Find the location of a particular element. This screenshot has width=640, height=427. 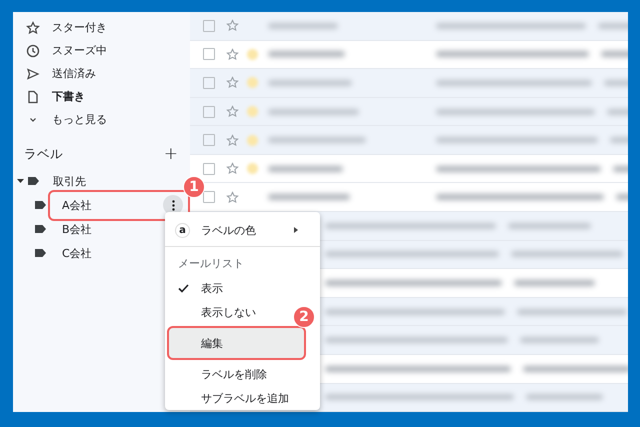

sidebar-label: 下書き is located at coordinates (68, 96).